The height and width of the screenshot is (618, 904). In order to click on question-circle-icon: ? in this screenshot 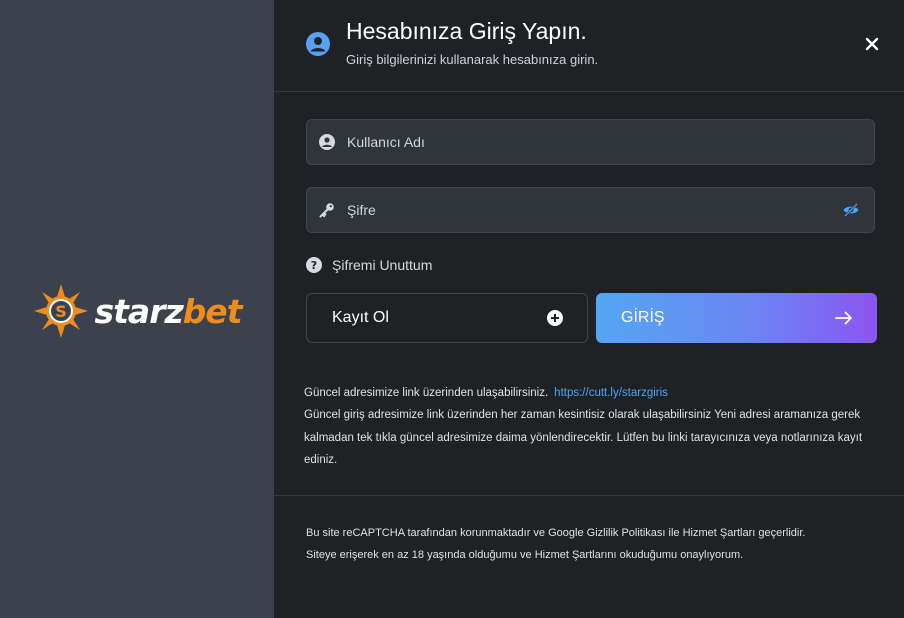, I will do `click(314, 265)`.